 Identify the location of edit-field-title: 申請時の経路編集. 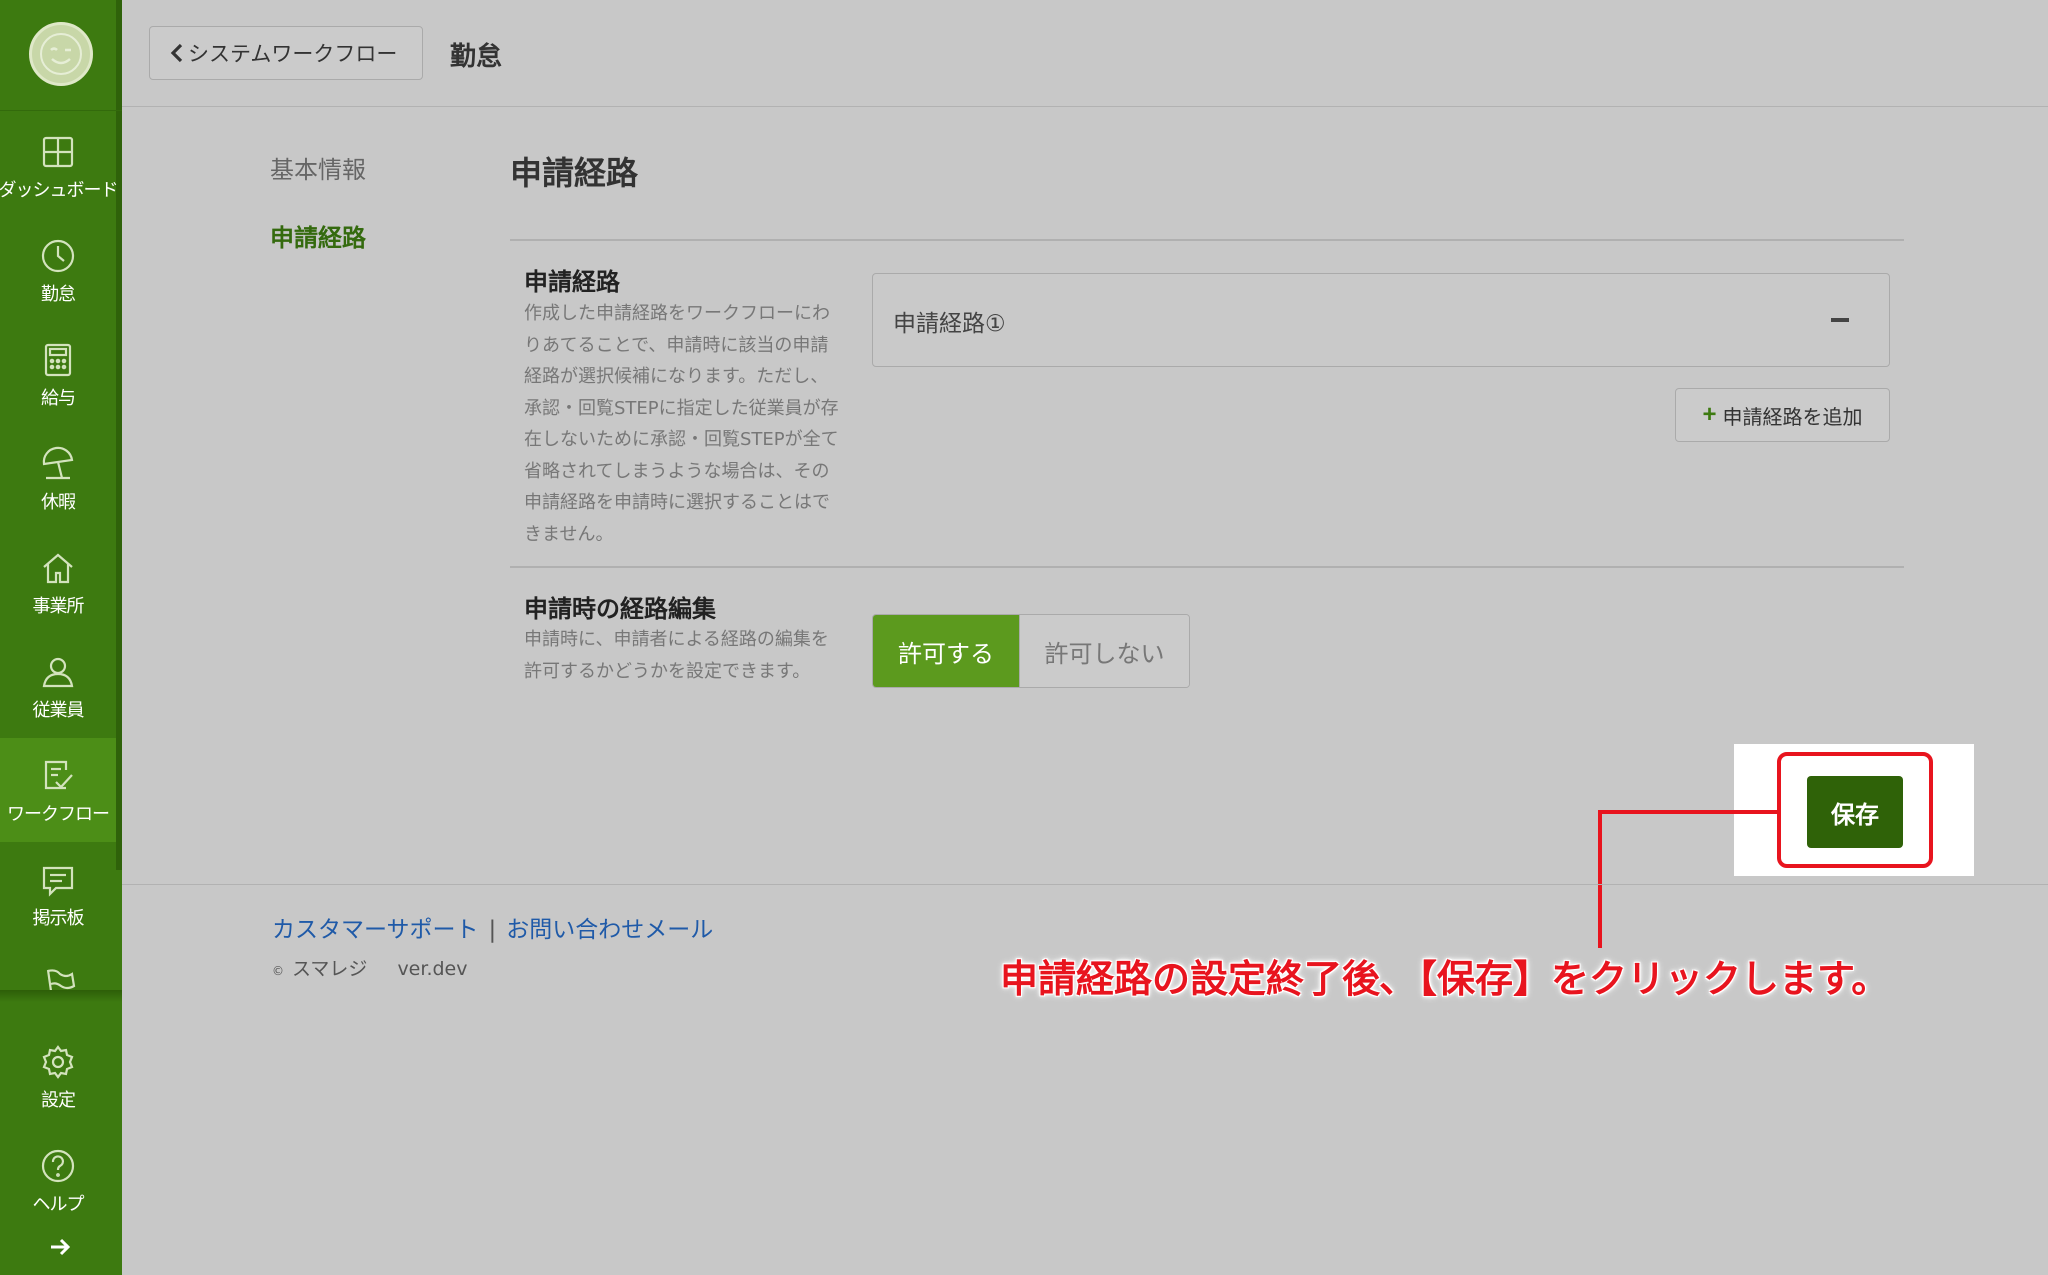
(620, 609).